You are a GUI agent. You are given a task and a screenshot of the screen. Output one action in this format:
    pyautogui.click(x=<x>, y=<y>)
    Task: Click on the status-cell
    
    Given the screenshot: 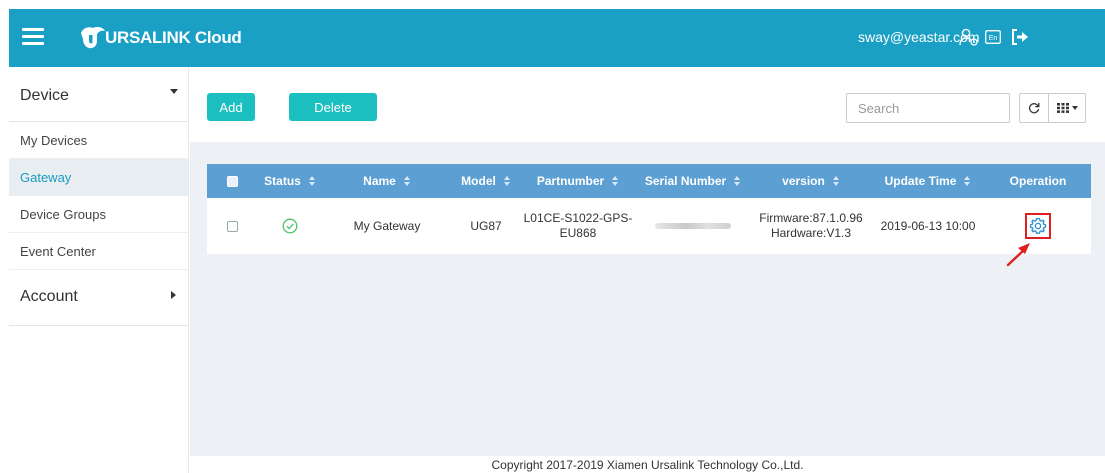 What is the action you would take?
    pyautogui.click(x=290, y=226)
    